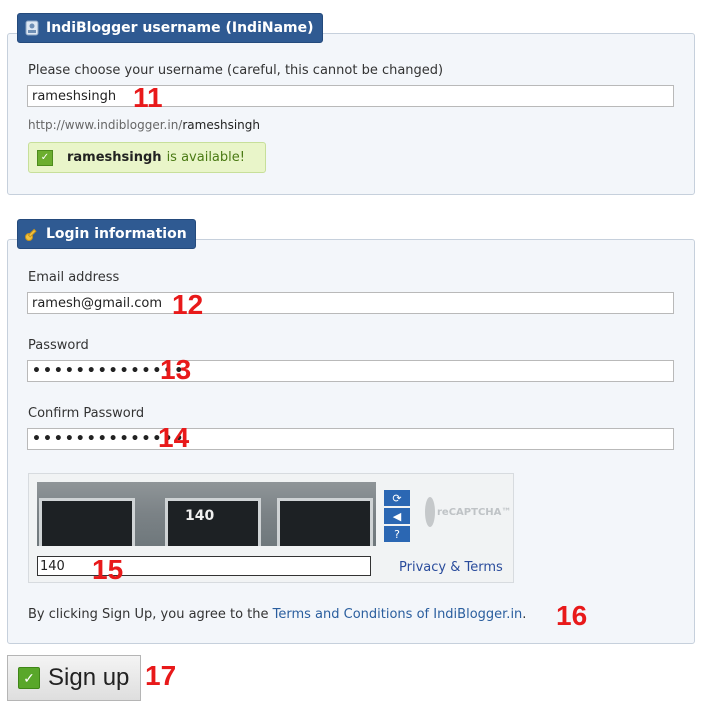  Describe the element at coordinates (180, 28) in the screenshot. I see `indiname-legend-text: IndiBlogger username (IndiName)` at that location.